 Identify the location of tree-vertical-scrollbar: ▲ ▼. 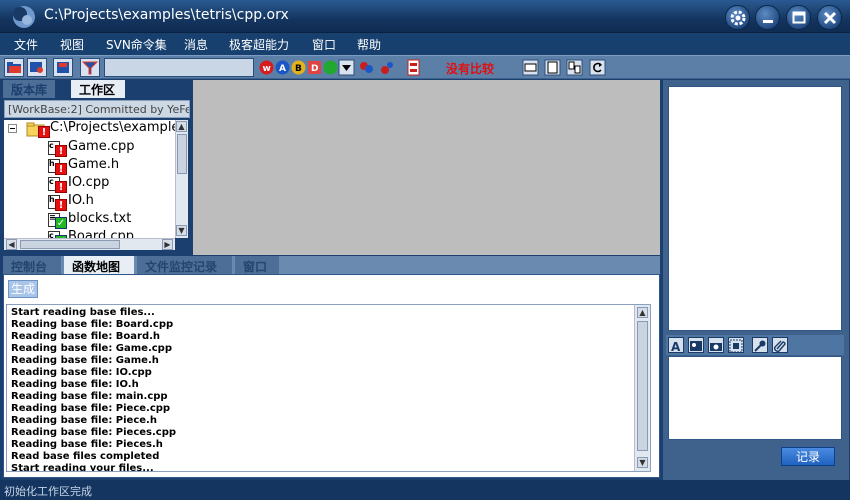
(181, 179).